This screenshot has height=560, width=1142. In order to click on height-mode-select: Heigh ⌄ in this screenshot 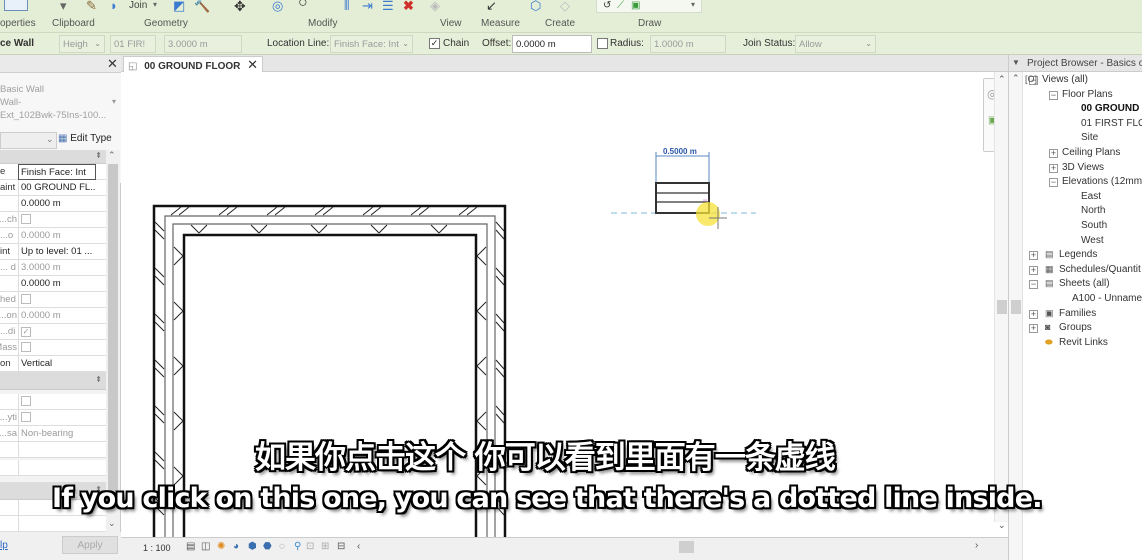, I will do `click(82, 44)`.